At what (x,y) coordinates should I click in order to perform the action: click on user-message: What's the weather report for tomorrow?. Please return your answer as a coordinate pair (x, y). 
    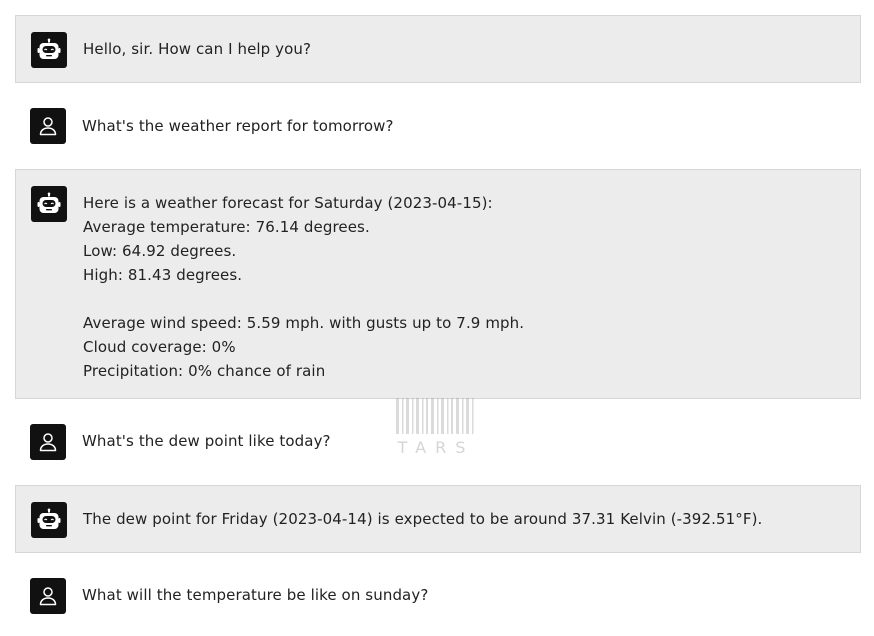
    Looking at the image, I should click on (438, 126).